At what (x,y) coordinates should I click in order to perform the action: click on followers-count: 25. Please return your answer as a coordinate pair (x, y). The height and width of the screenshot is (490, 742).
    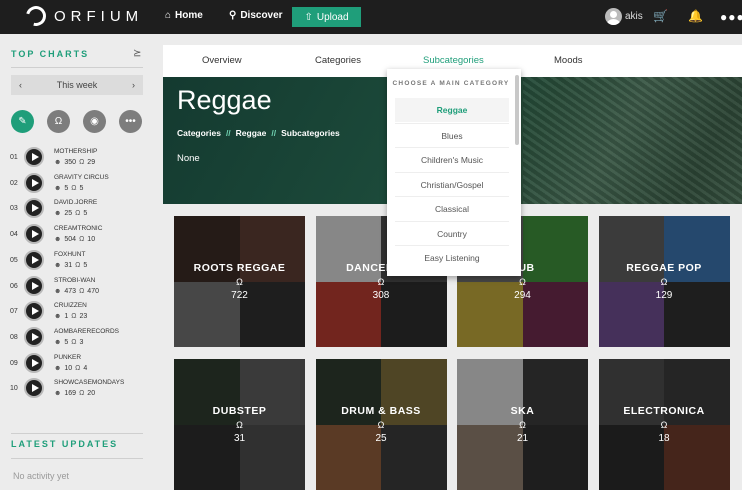
    Looking at the image, I should click on (68, 214).